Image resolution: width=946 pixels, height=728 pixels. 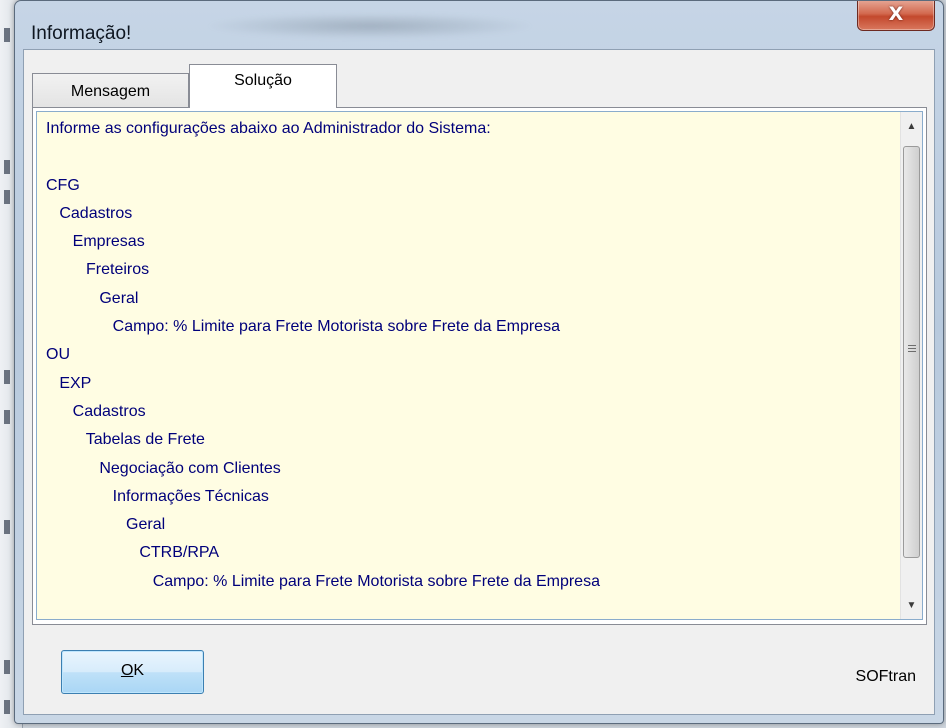 I want to click on tab-strip: Mensagem Solução, so click(x=332, y=86).